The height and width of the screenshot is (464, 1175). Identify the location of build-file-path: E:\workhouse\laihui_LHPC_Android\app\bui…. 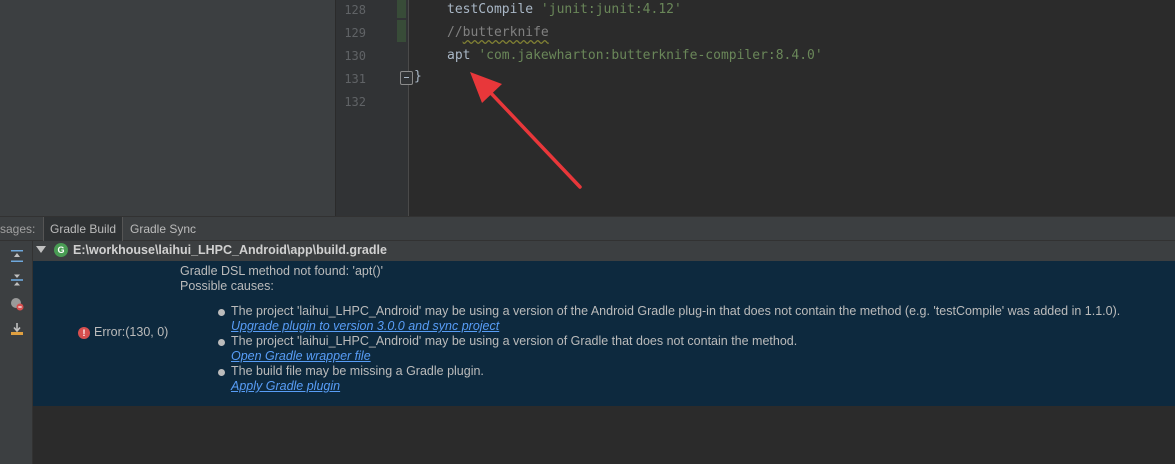
(230, 250).